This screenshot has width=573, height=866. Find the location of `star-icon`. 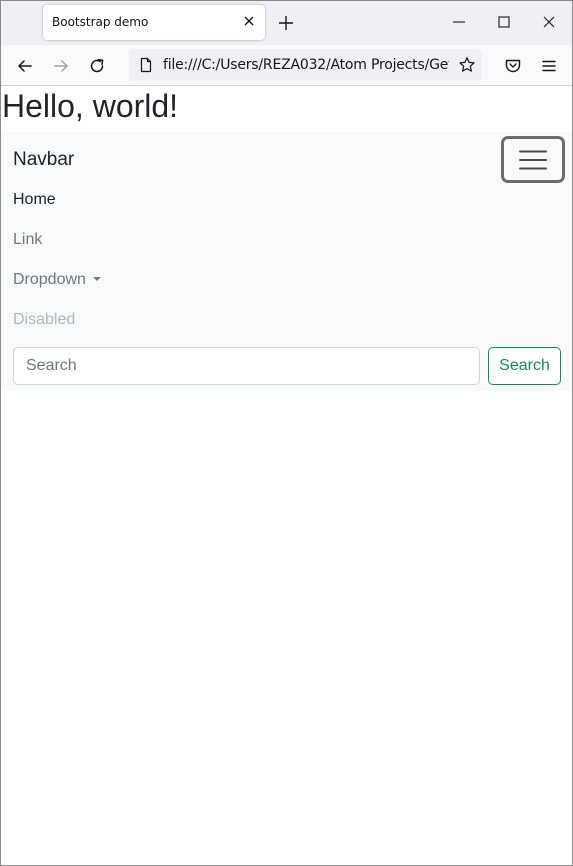

star-icon is located at coordinates (467, 65).